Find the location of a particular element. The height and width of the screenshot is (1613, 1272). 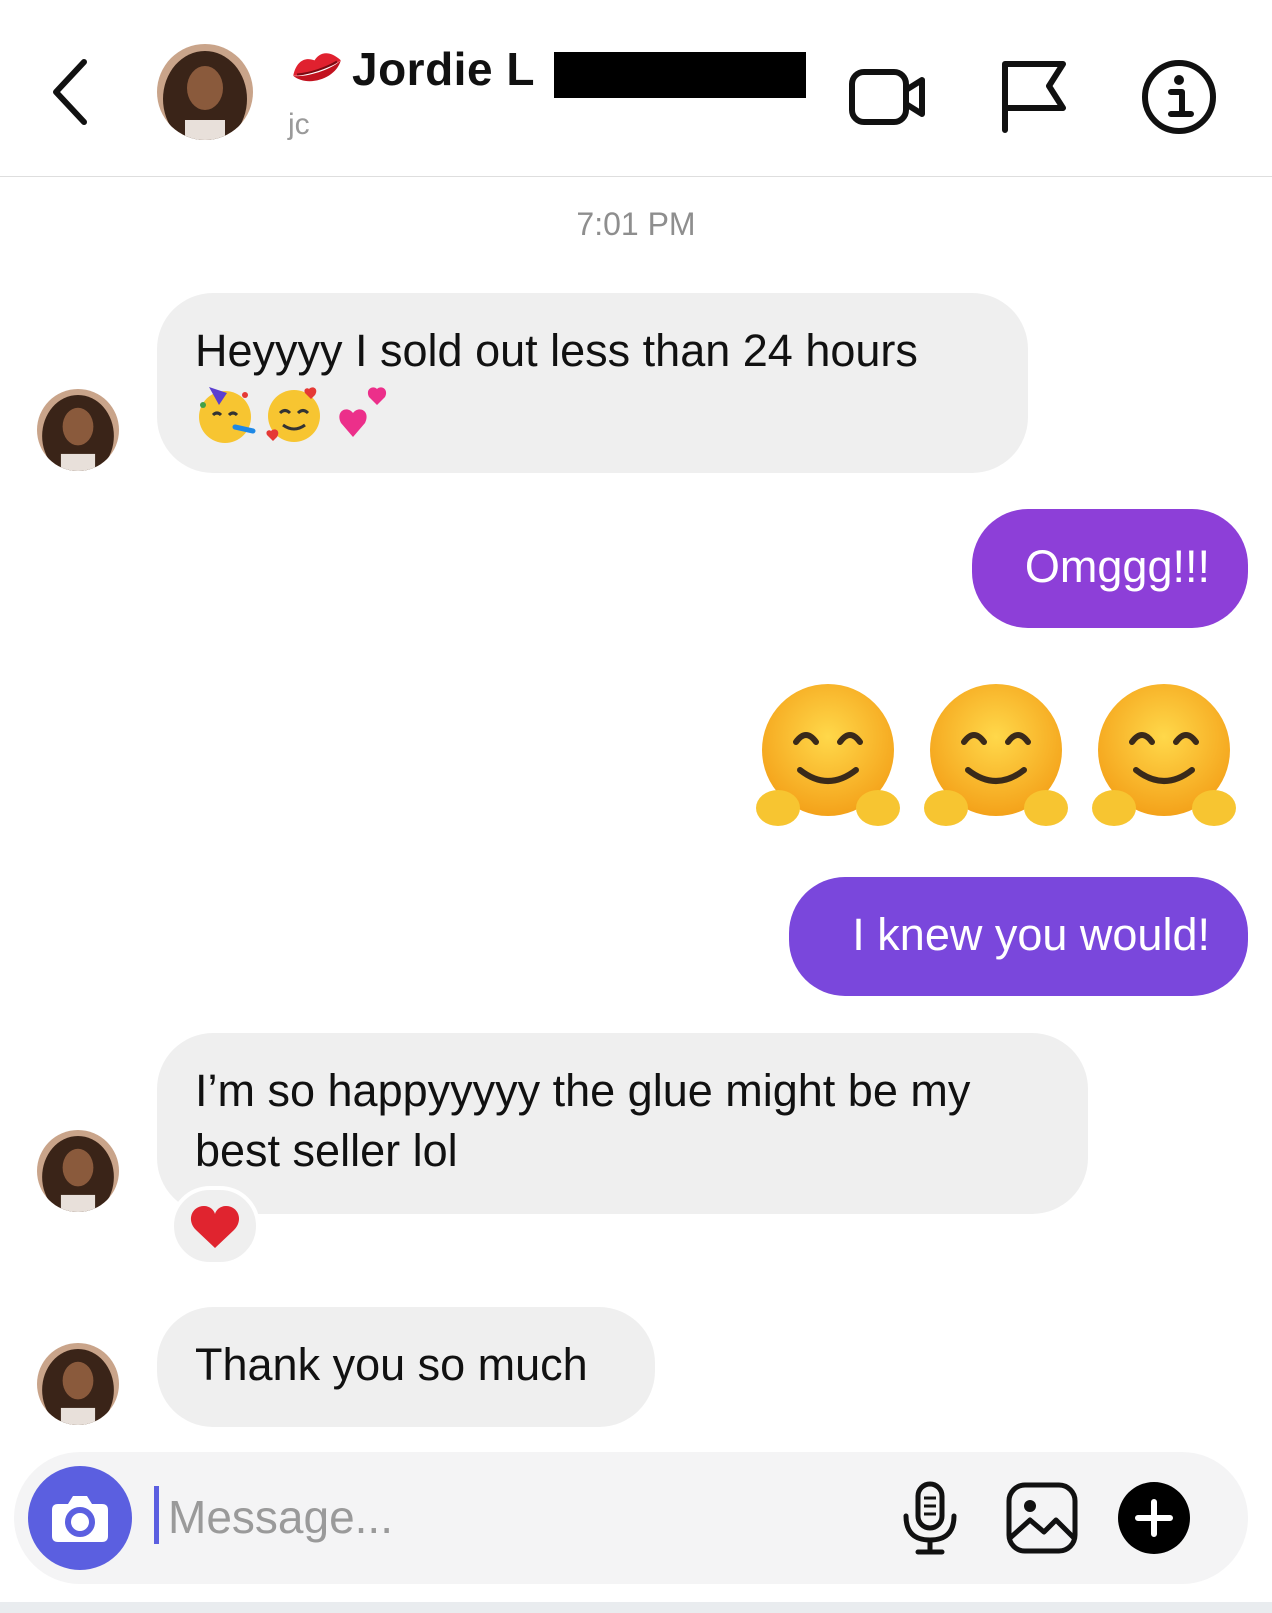

message-bubble-outgoing: I knew you would! is located at coordinates (1018, 936).